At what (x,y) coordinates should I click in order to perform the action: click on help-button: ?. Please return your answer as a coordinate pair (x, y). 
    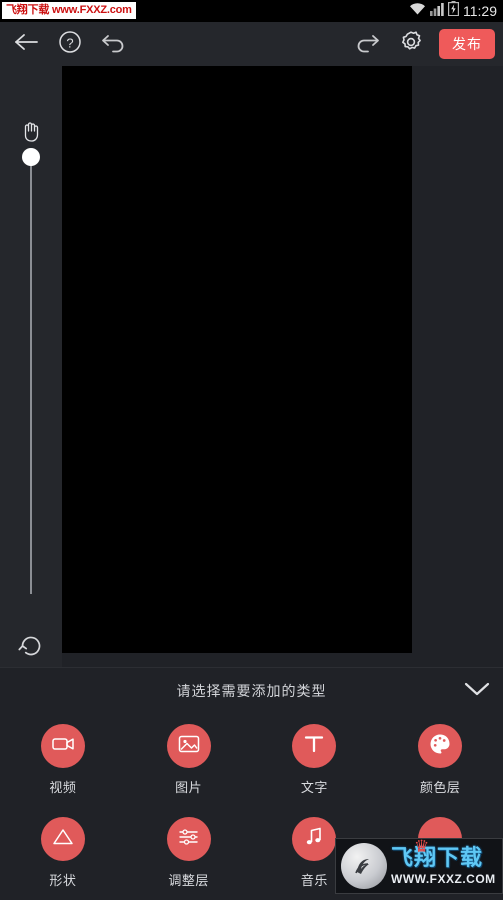
    Looking at the image, I should click on (70, 44).